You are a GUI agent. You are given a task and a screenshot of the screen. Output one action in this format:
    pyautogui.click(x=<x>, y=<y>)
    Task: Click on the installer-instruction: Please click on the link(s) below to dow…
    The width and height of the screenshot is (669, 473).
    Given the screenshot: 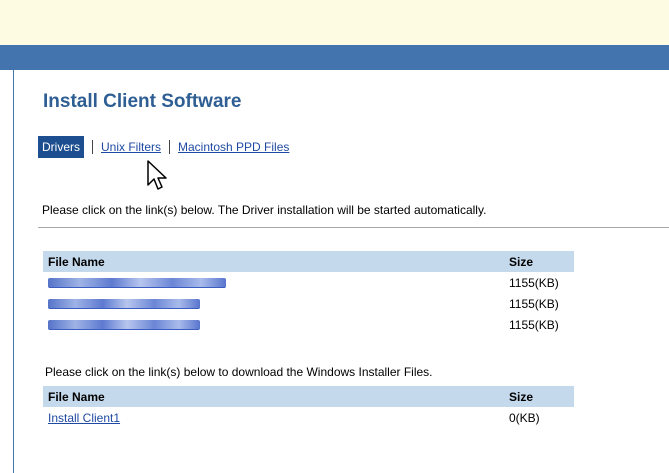 What is the action you would take?
    pyautogui.click(x=239, y=372)
    